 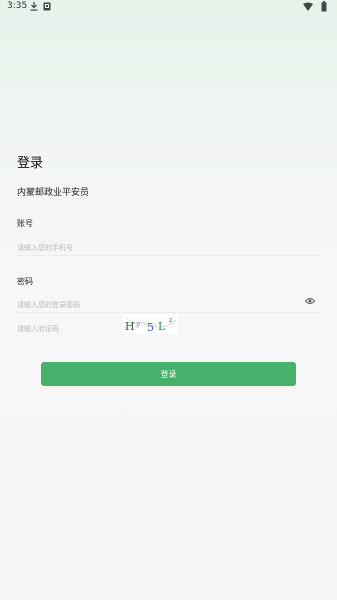 I want to click on download-icon, so click(x=34, y=6).